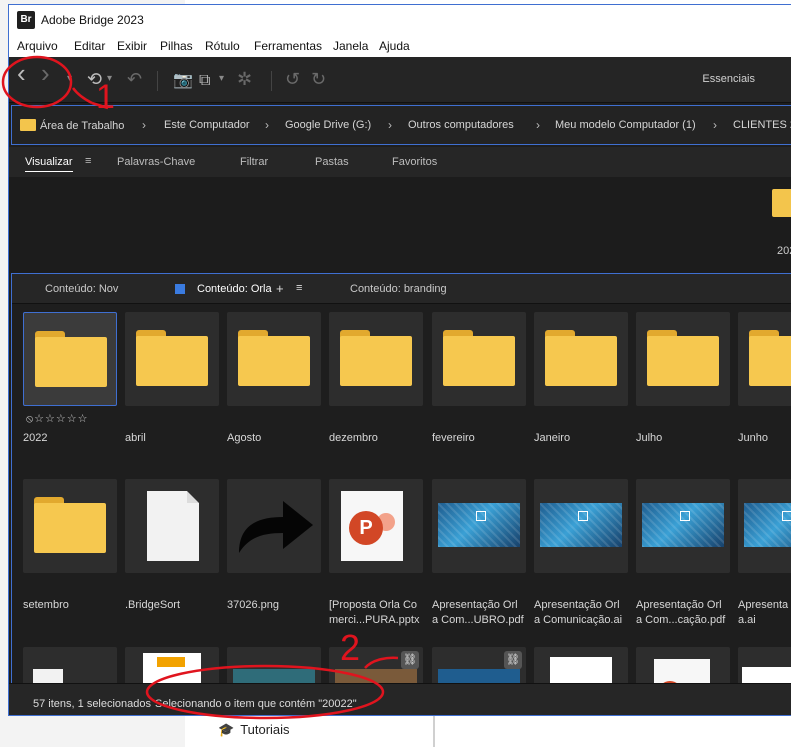 The width and height of the screenshot is (791, 747). Describe the element at coordinates (156, 162) in the screenshot. I see `tab-palavras-chave: Palavras-Chave` at that location.